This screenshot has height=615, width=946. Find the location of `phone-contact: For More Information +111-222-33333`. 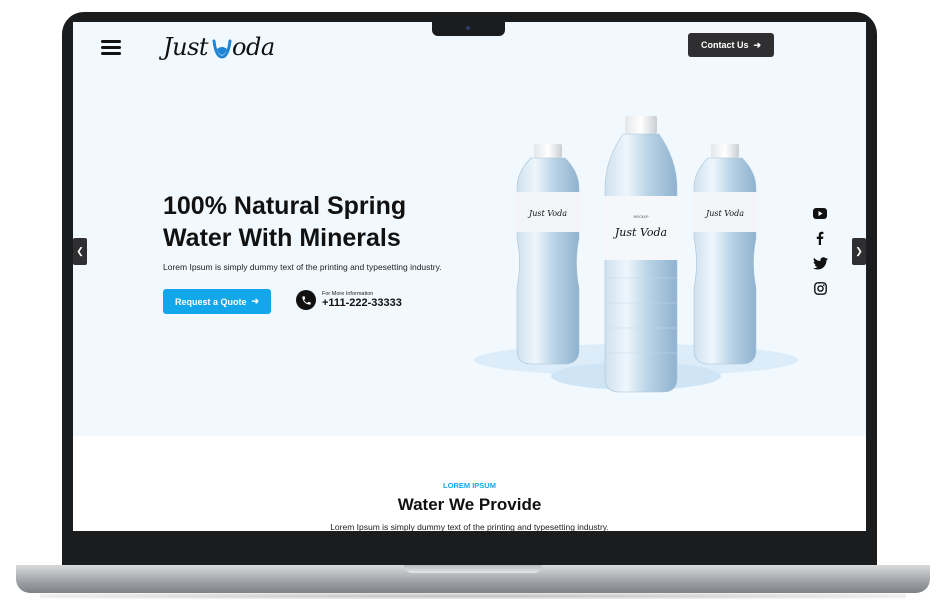

phone-contact: For More Information +111-222-33333 is located at coordinates (349, 300).